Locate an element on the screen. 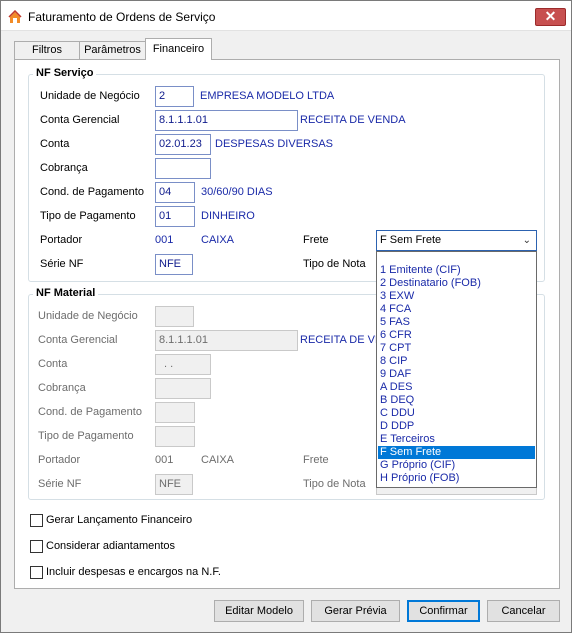  frete-combobox: F Sem Frete ⌄ is located at coordinates (456, 240).